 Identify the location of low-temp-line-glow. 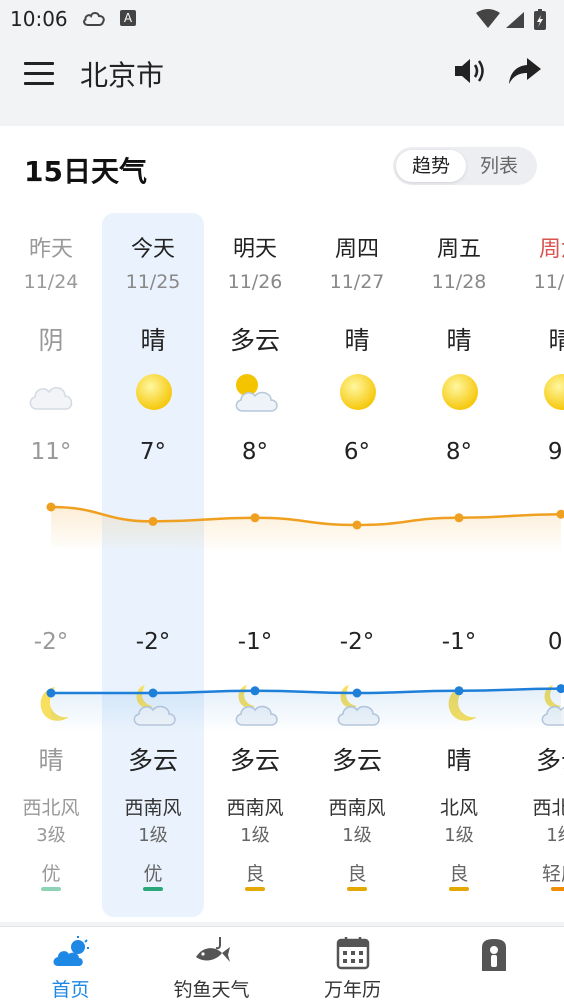
(306, 710).